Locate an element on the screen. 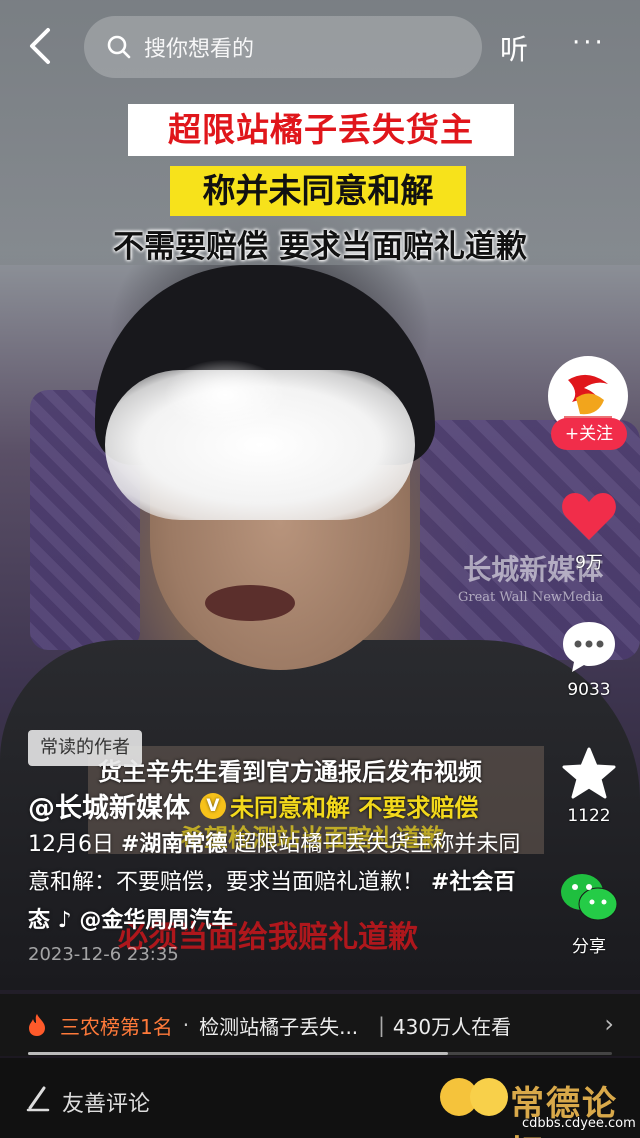  hot-ranking-bar: 三农榜第1名 · 检测站橘子丢失... | 430万人在看 › is located at coordinates (320, 1025).